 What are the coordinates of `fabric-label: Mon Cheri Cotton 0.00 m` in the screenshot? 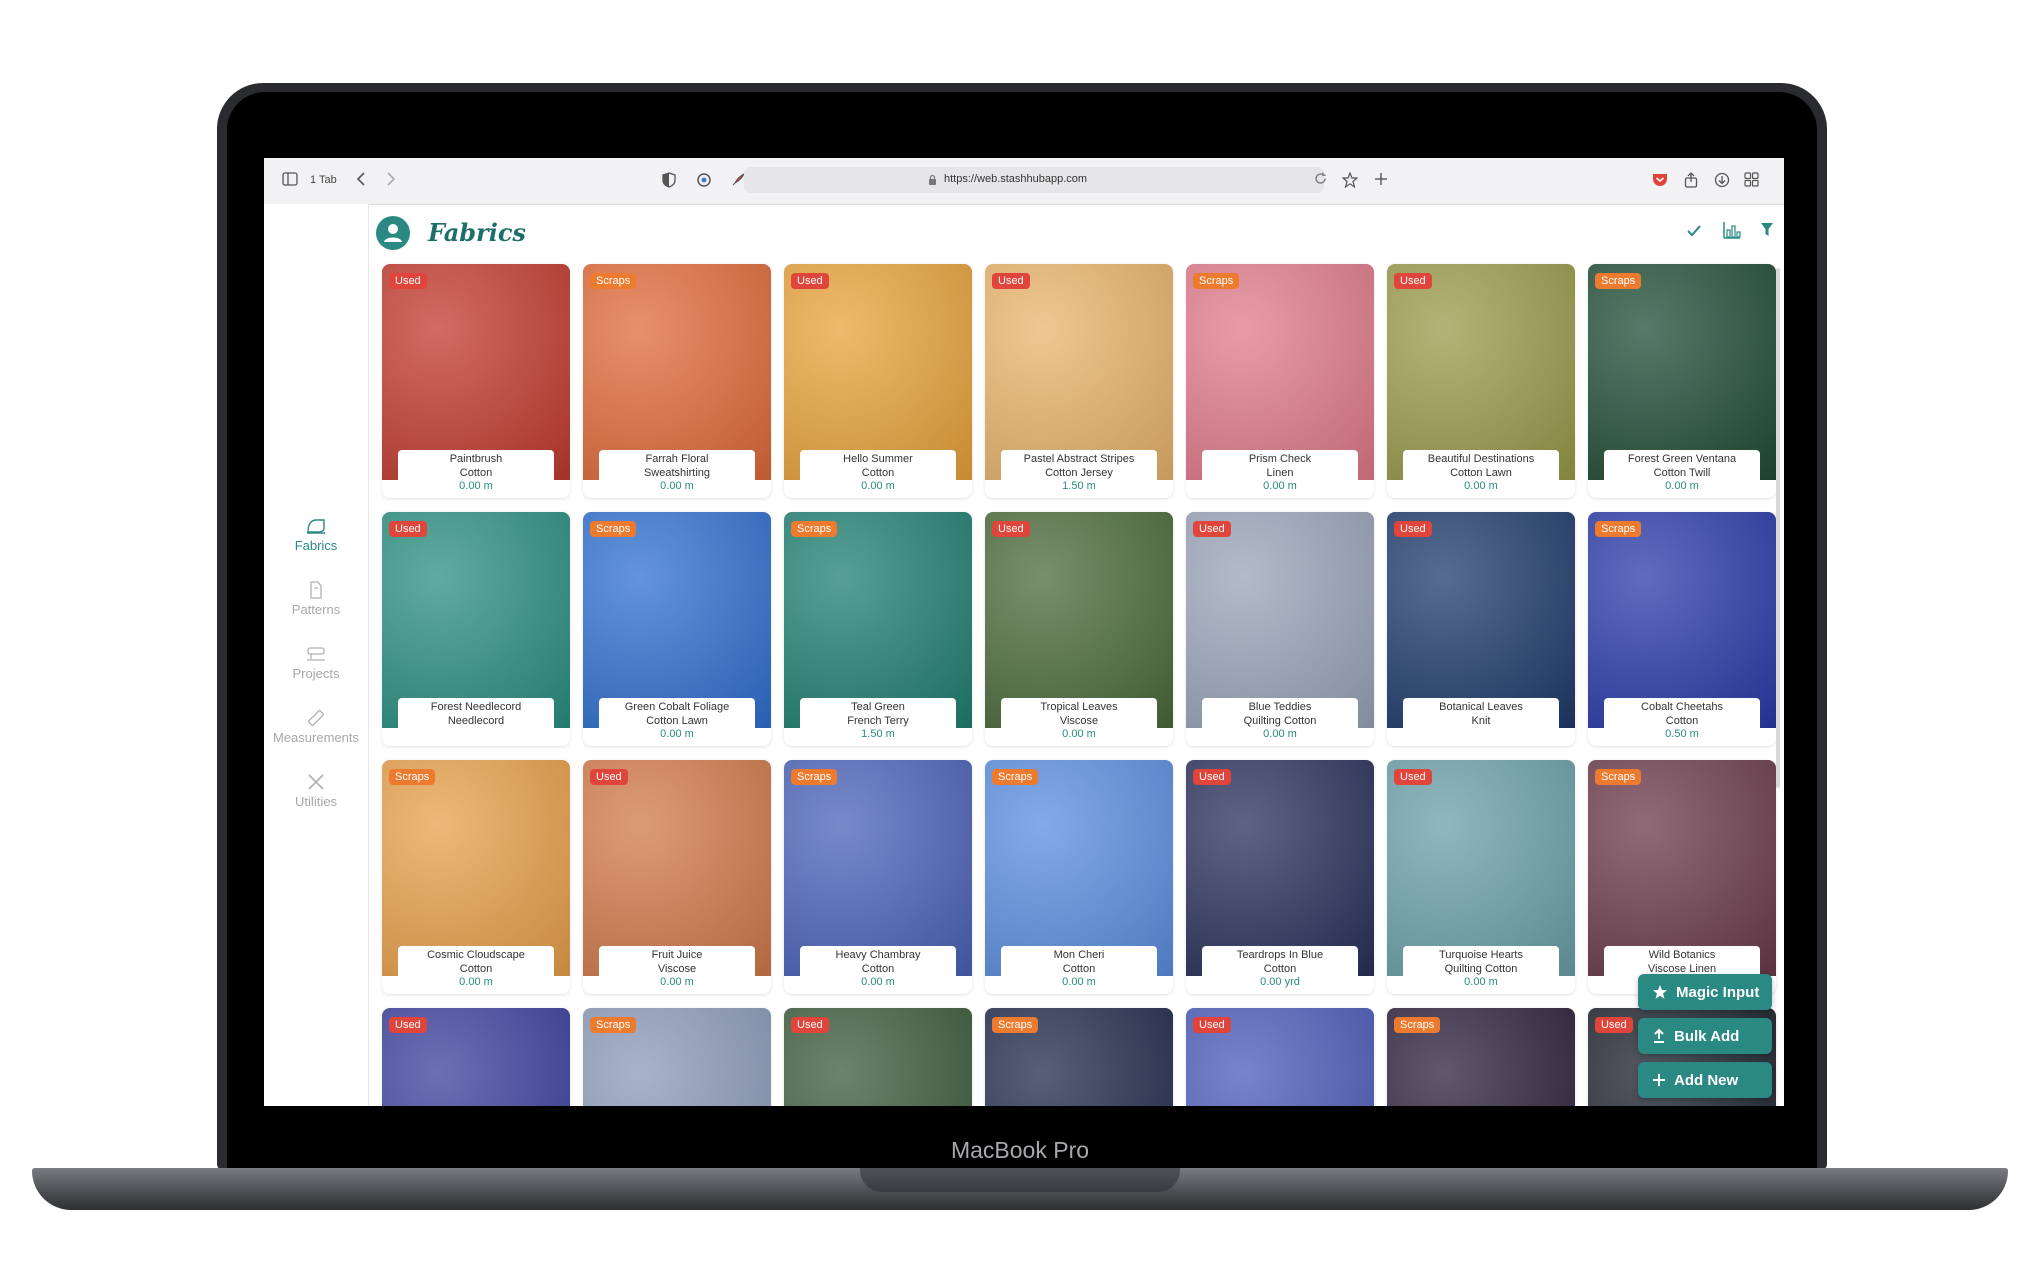 It's located at (1079, 970).